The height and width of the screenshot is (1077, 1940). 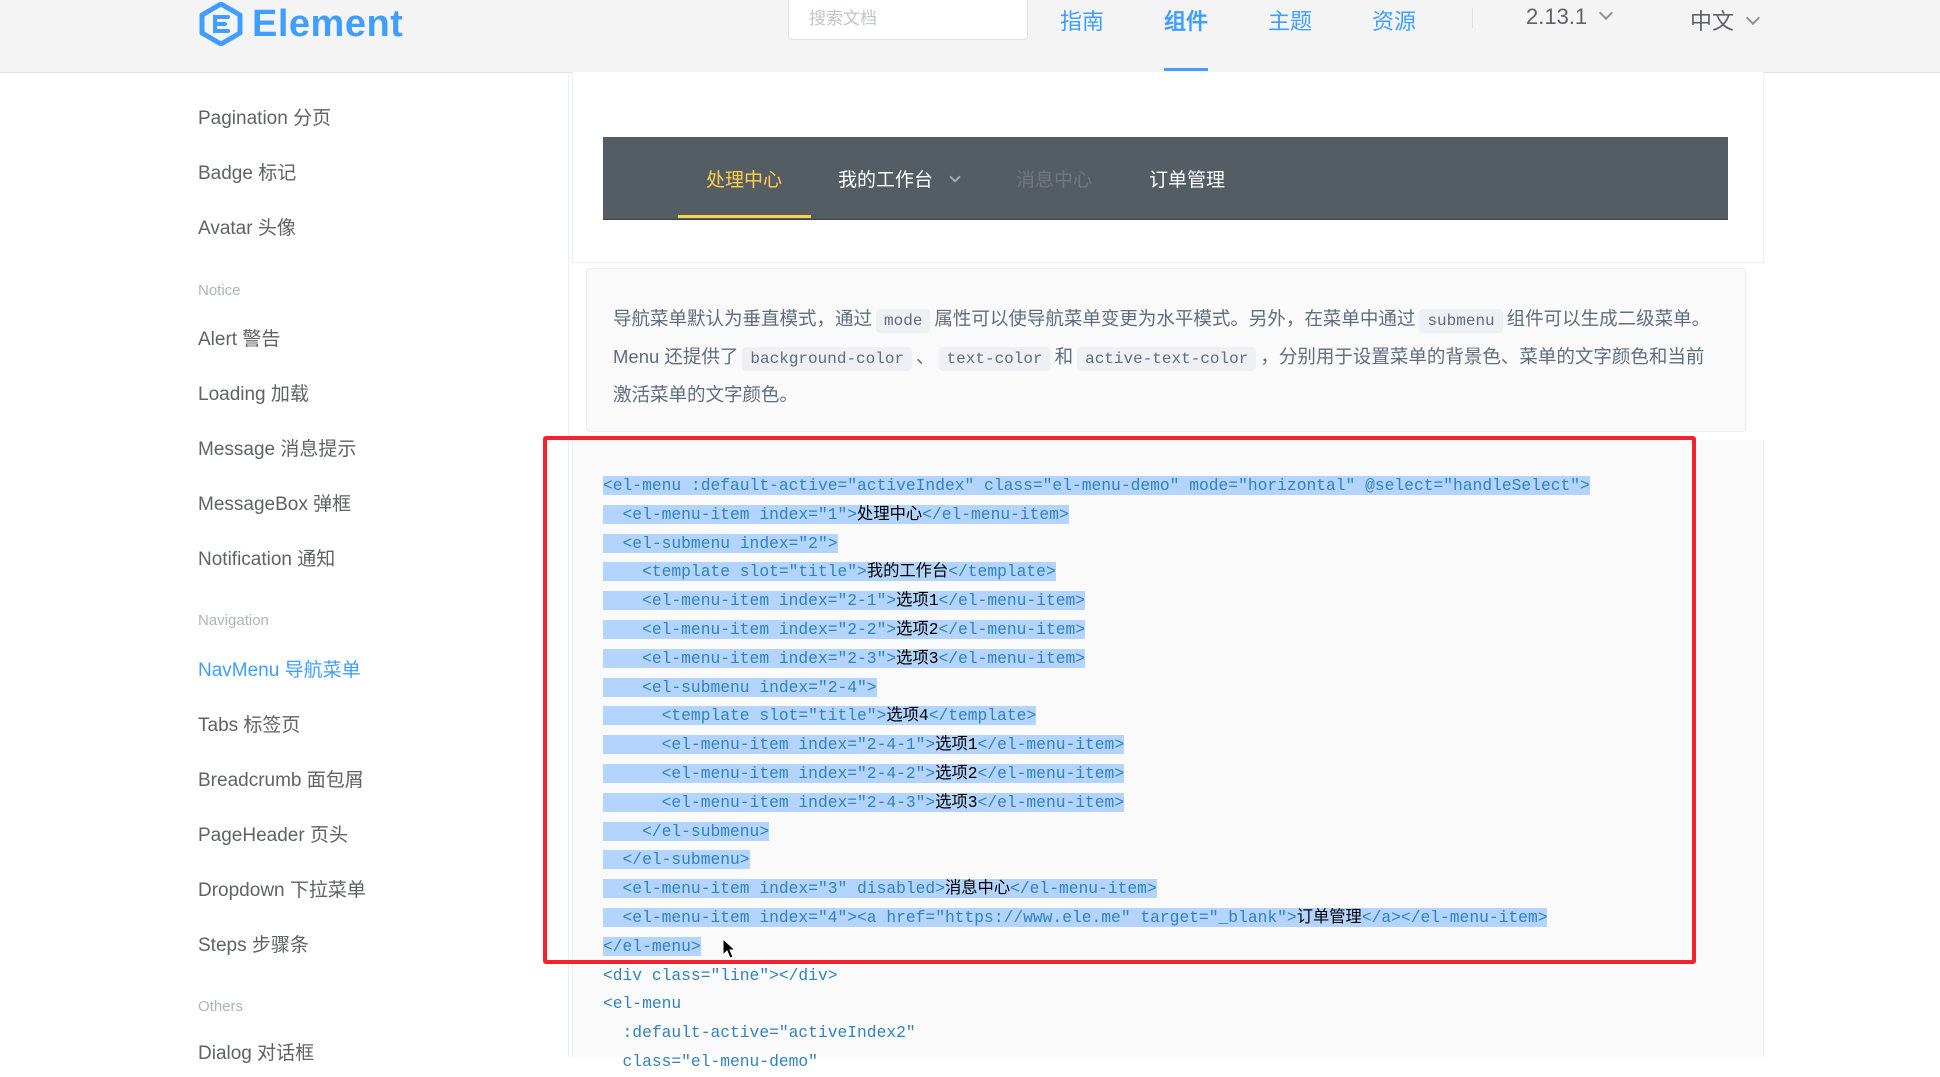 I want to click on code-text-content: 我的工作台, so click(x=907, y=572).